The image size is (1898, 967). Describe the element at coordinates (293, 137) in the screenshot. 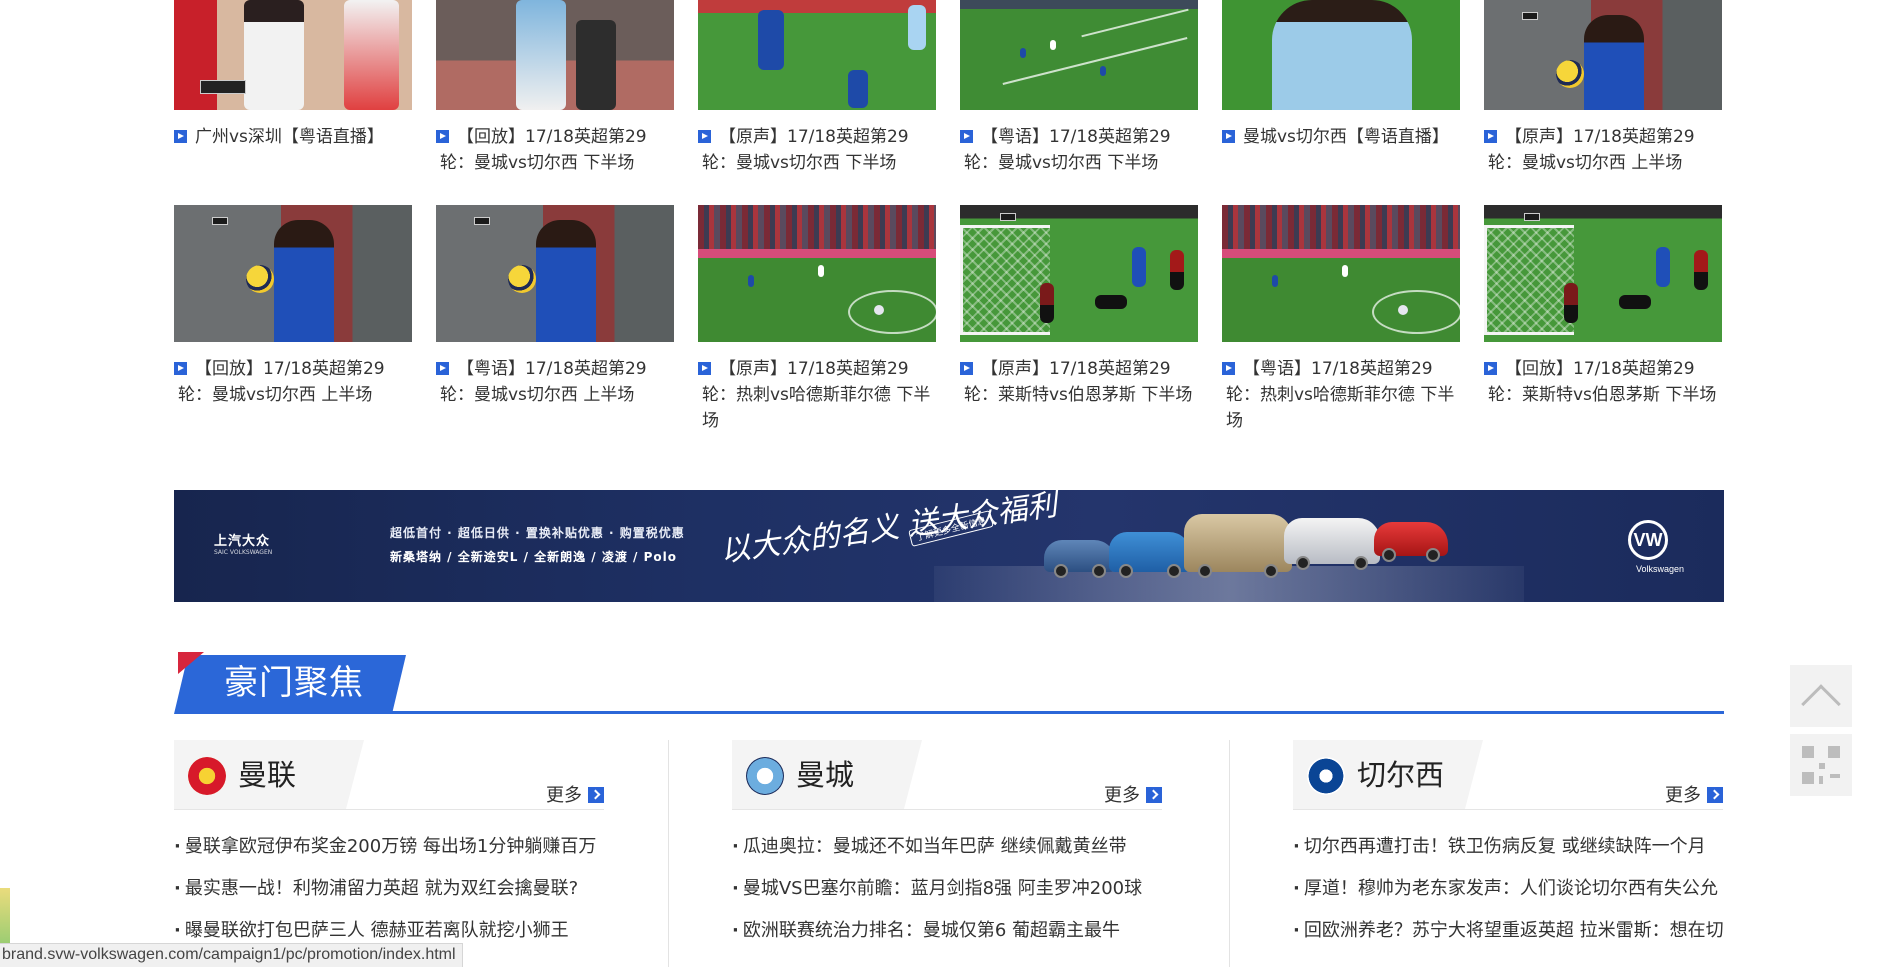

I see `video-title-link: 广州vs深圳【粤语直播】` at that location.